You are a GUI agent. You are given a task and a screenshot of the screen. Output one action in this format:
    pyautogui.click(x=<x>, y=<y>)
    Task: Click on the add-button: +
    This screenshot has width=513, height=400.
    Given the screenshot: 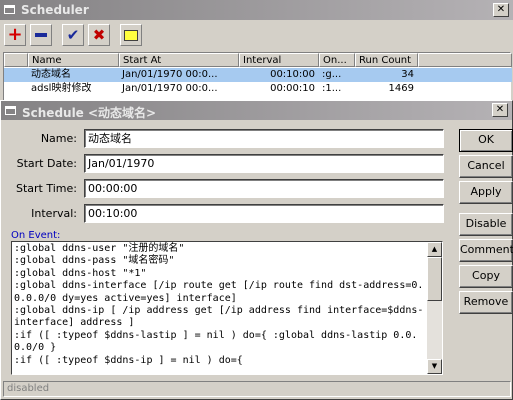 What is the action you would take?
    pyautogui.click(x=15, y=35)
    